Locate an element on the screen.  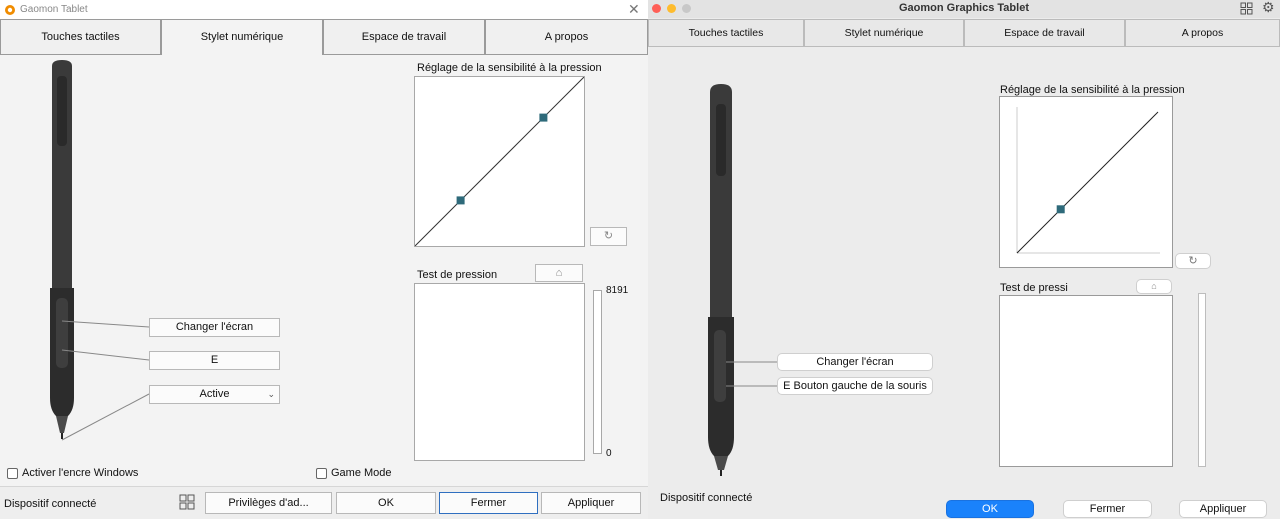
tip-mode-select: Active ⌄ is located at coordinates (214, 394).